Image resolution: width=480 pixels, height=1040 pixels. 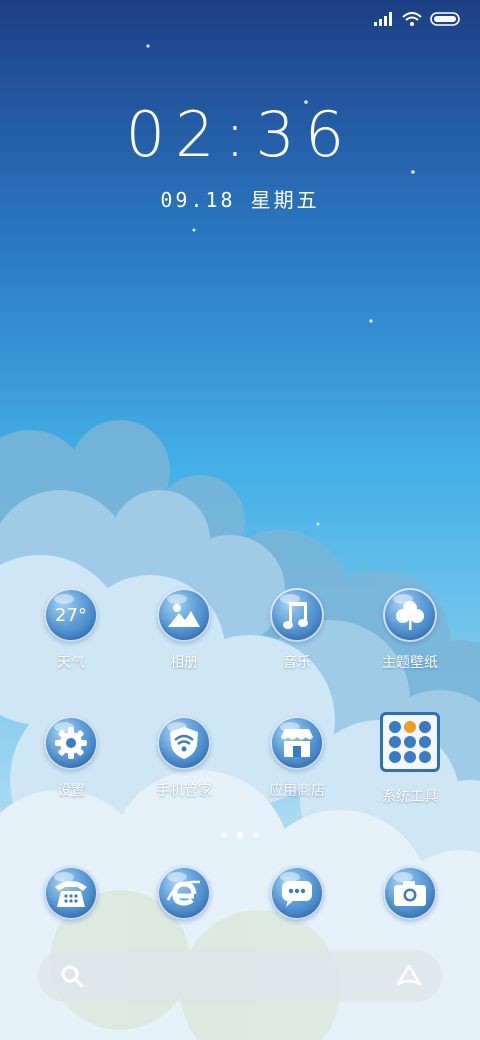 I want to click on app-settings: 设置, so click(x=71, y=758).